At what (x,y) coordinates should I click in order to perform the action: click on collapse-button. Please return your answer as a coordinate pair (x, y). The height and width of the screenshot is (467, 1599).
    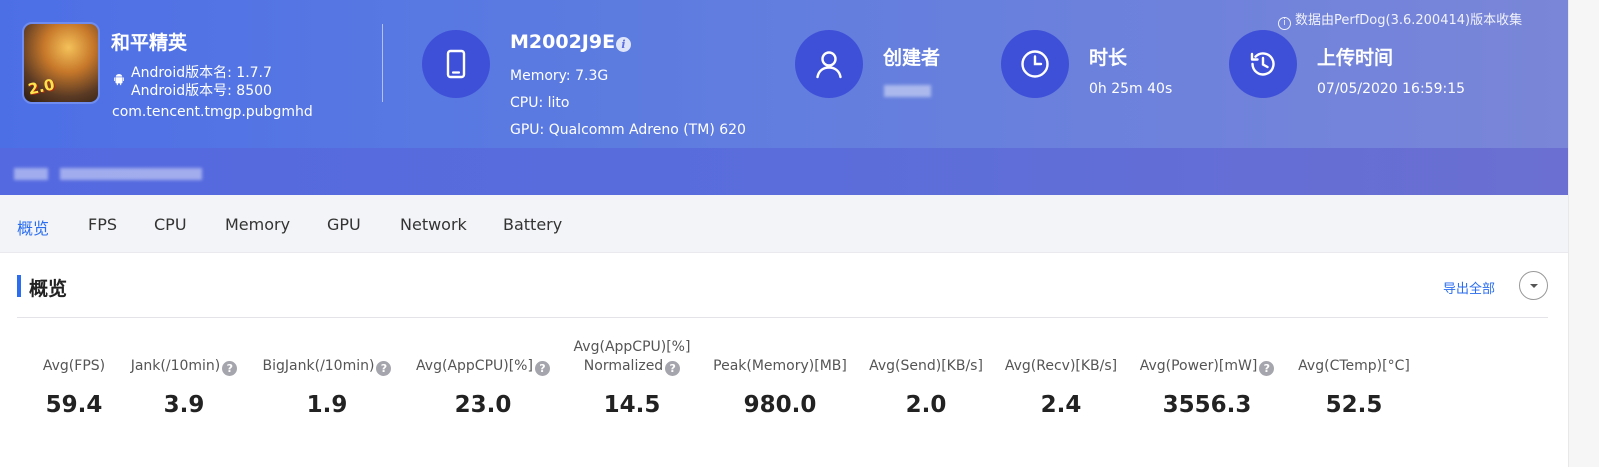
    Looking at the image, I should click on (1533, 285).